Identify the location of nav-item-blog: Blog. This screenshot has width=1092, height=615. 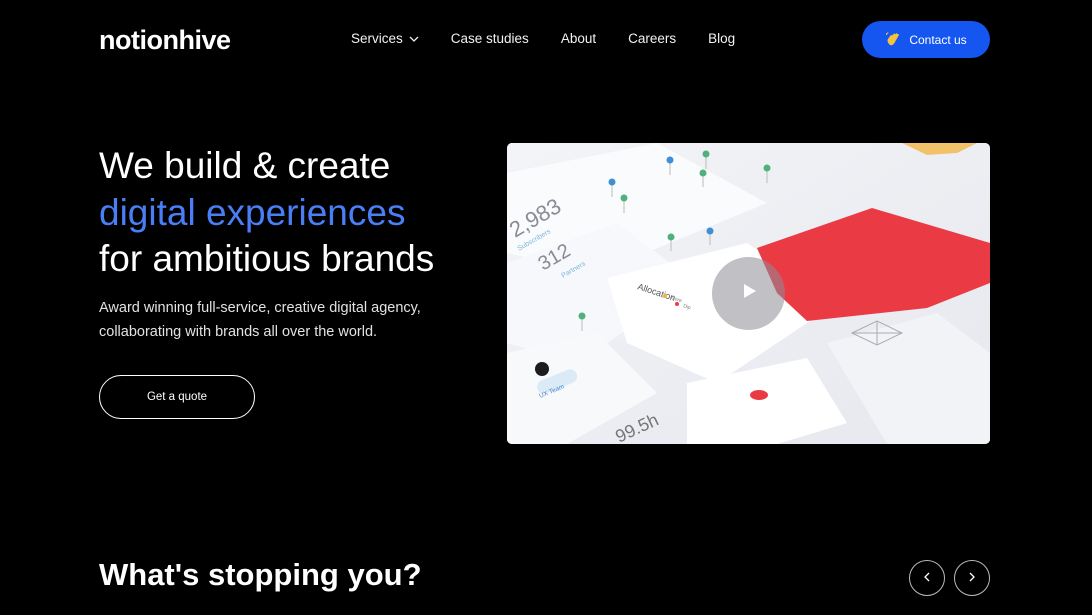
(721, 38).